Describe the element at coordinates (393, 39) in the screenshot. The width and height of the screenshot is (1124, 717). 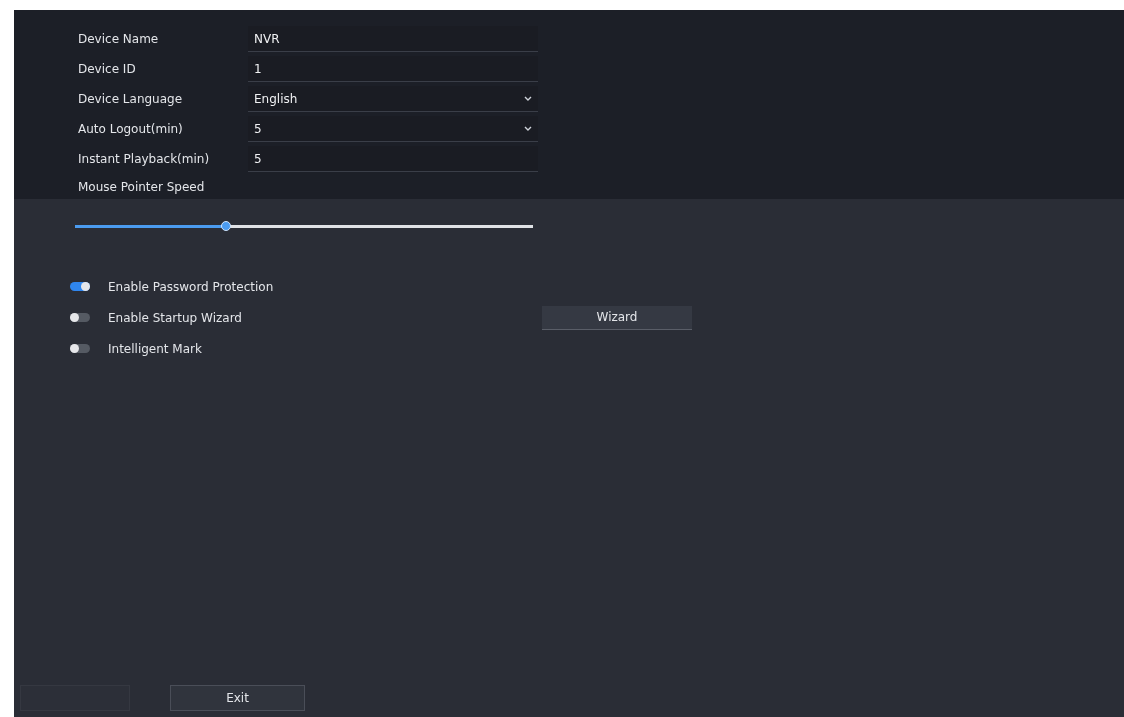
I see `input-field: NVR` at that location.